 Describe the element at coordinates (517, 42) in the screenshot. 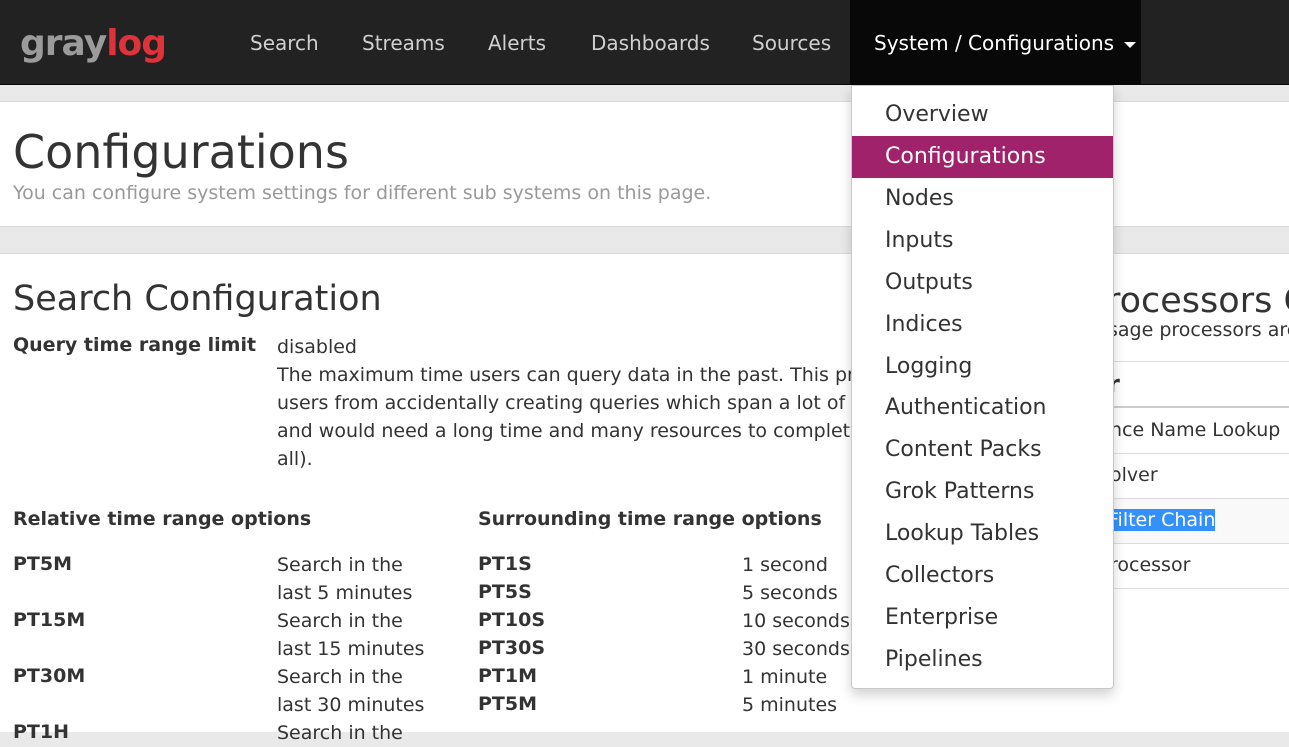

I see `nav-alerts: Alerts` at that location.